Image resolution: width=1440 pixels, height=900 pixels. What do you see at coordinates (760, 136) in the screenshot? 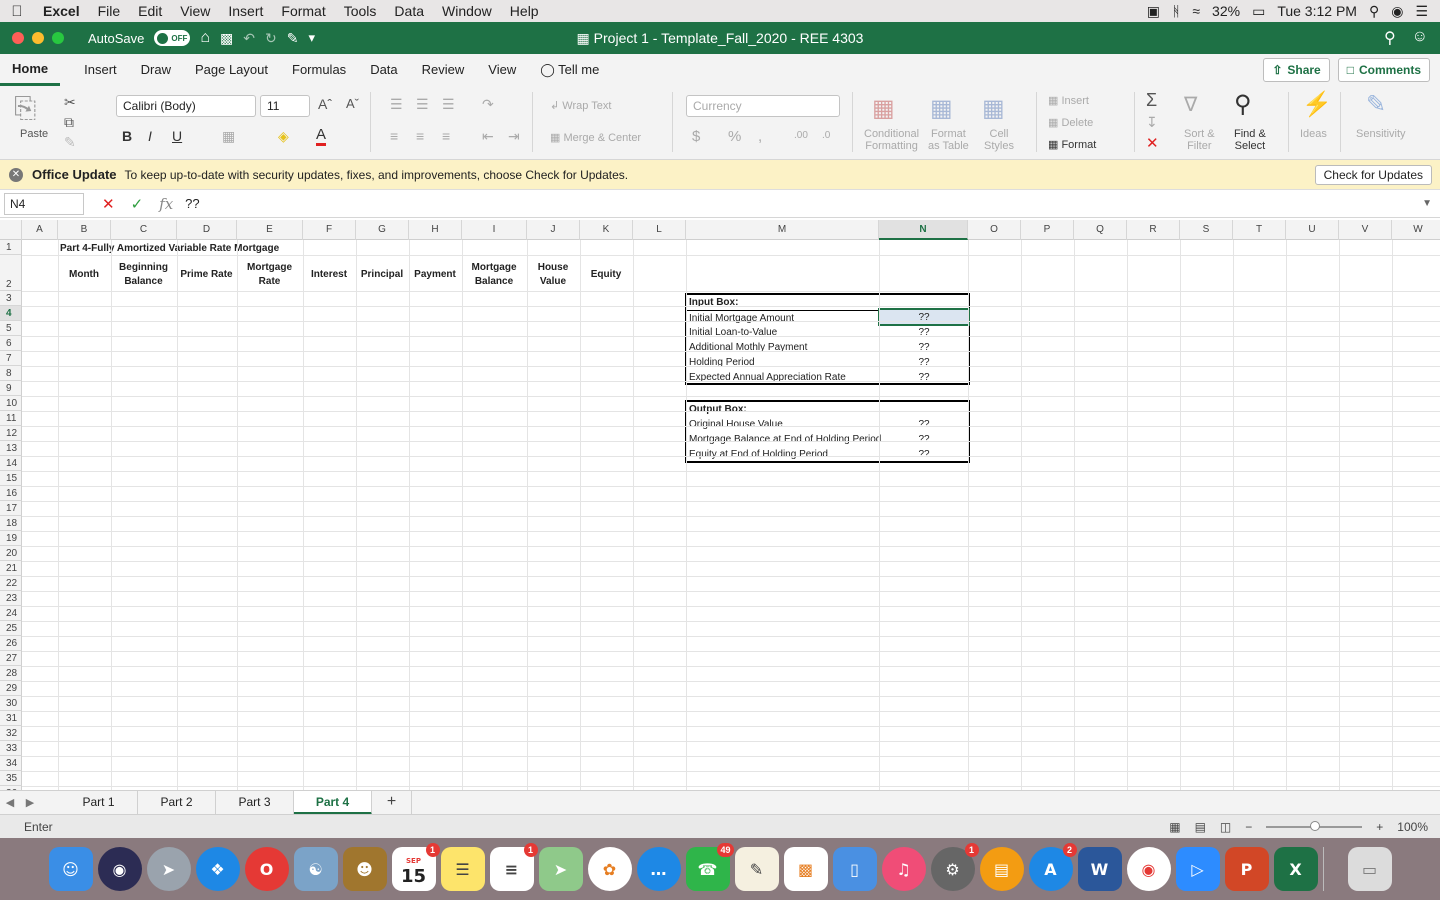
I see `comma-format-icon: ,` at bounding box center [760, 136].